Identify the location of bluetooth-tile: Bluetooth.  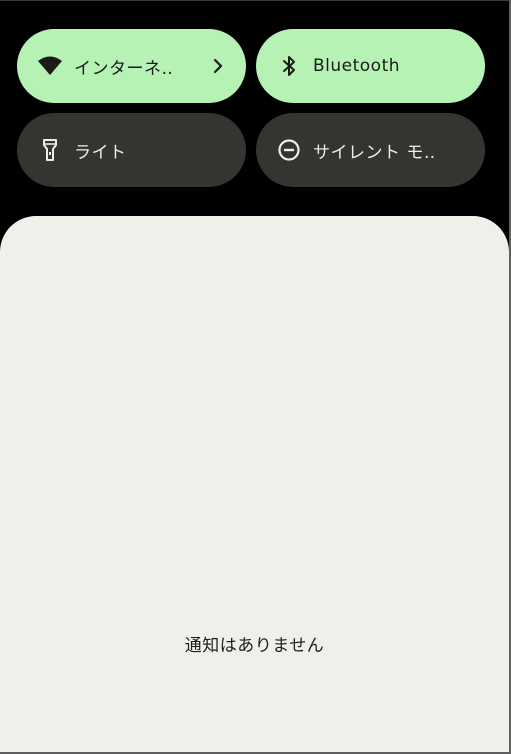
(370, 66).